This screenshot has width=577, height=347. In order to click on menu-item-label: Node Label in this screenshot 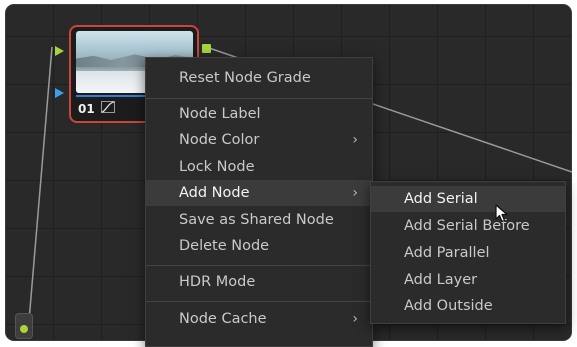, I will do `click(220, 114)`.